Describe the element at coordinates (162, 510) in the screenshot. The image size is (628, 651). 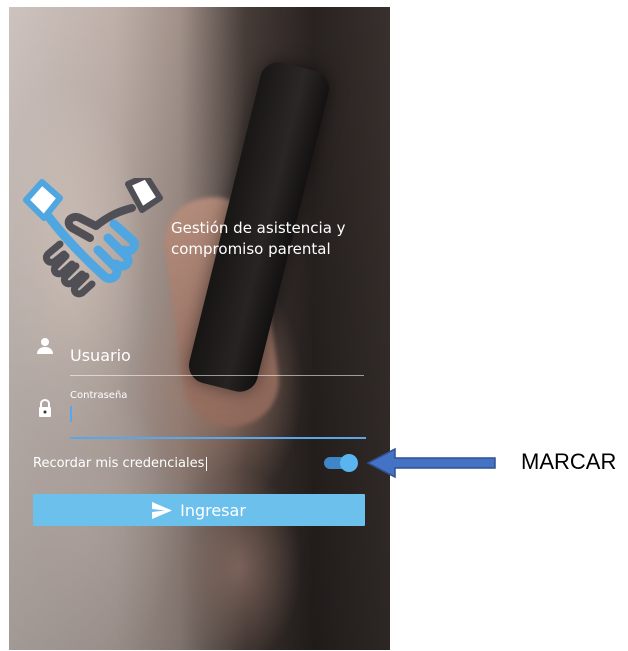
I see `send-icon` at that location.